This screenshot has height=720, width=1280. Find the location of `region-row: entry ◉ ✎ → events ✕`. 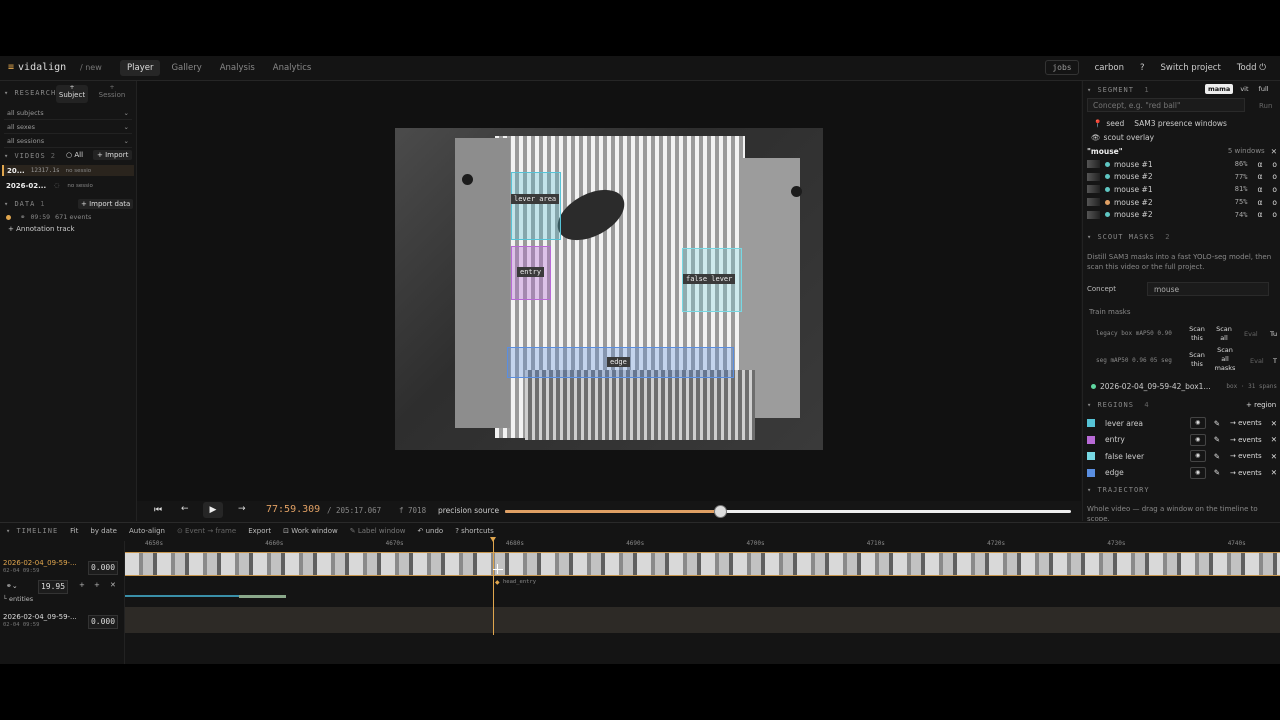

region-row: entry ◉ ✎ → events ✕ is located at coordinates (1182, 440).